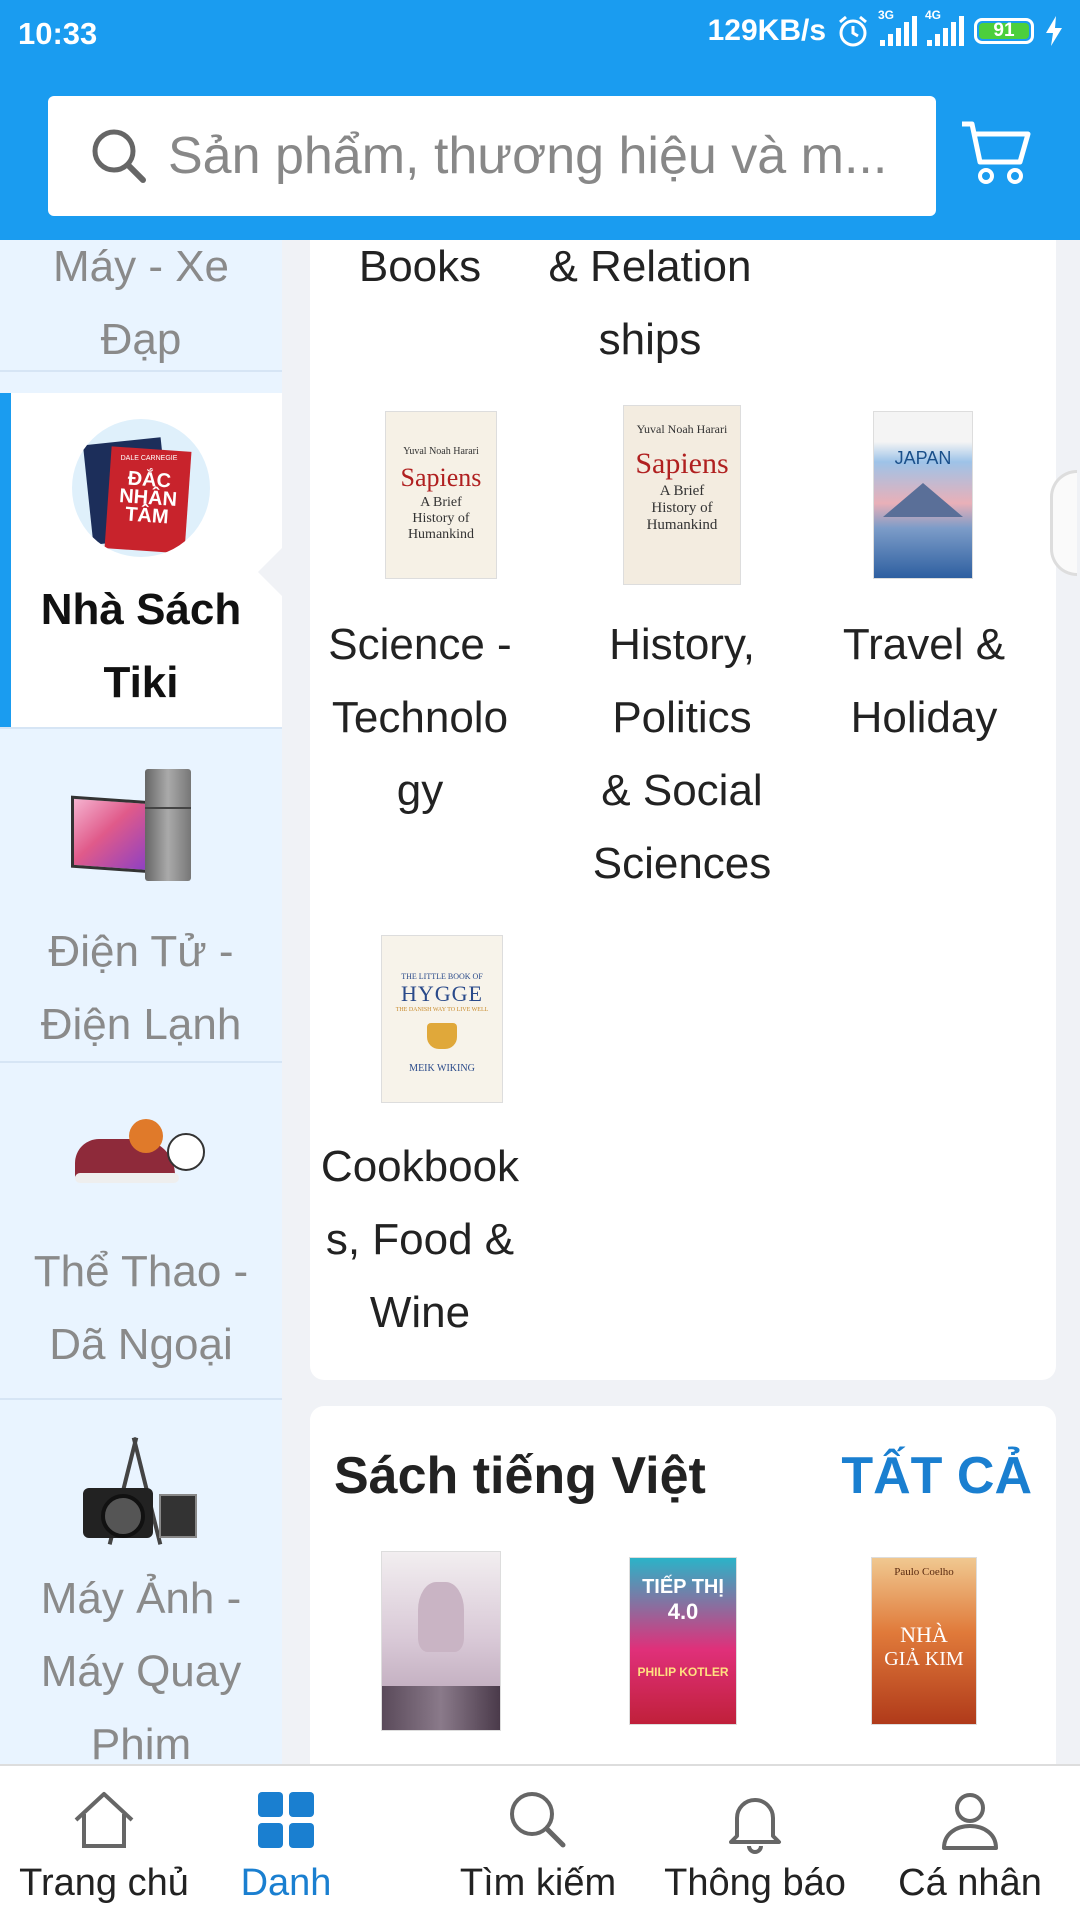 The width and height of the screenshot is (1080, 1922). What do you see at coordinates (682, 754) in the screenshot?
I see `subcategory-history-politics: History, Politics & Social Sciences` at bounding box center [682, 754].